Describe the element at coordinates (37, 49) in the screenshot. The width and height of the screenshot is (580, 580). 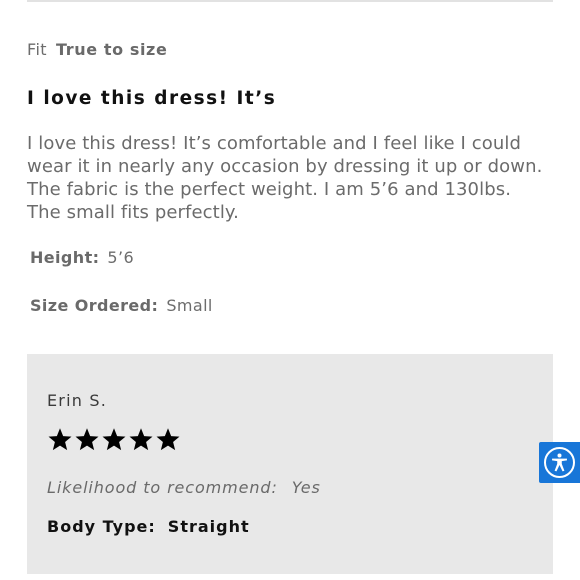
I see `fit-label: Fit` at that location.